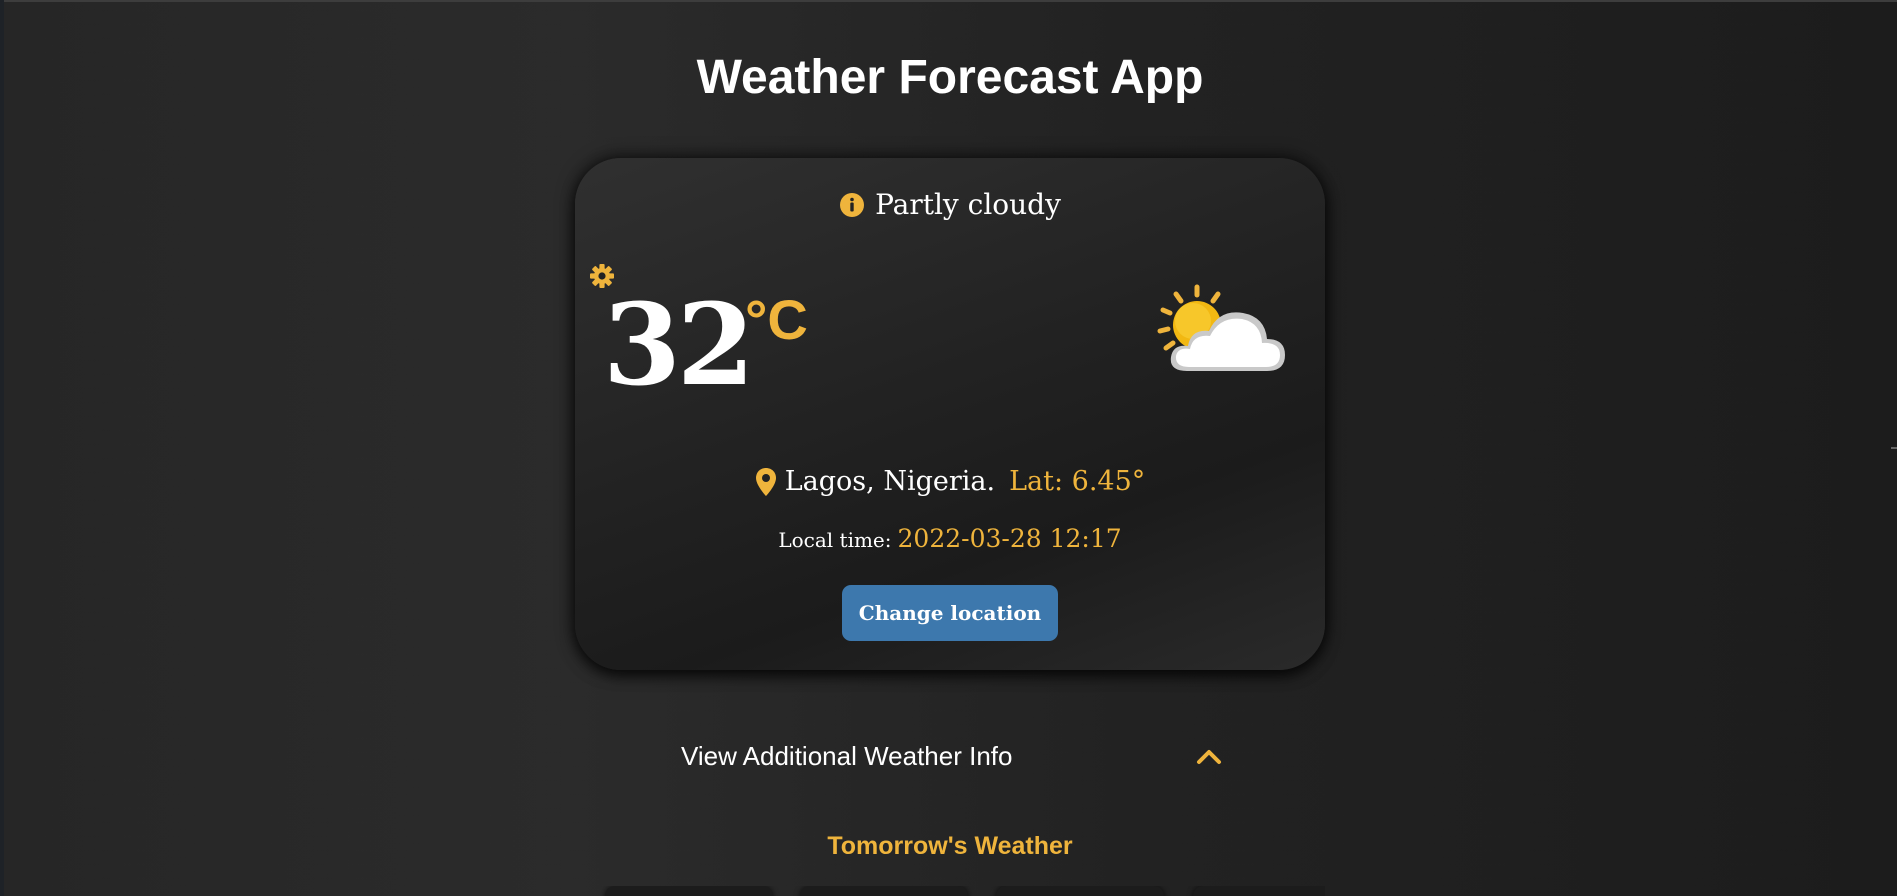  I want to click on tomorrow-forecast-strip, so click(950, 891).